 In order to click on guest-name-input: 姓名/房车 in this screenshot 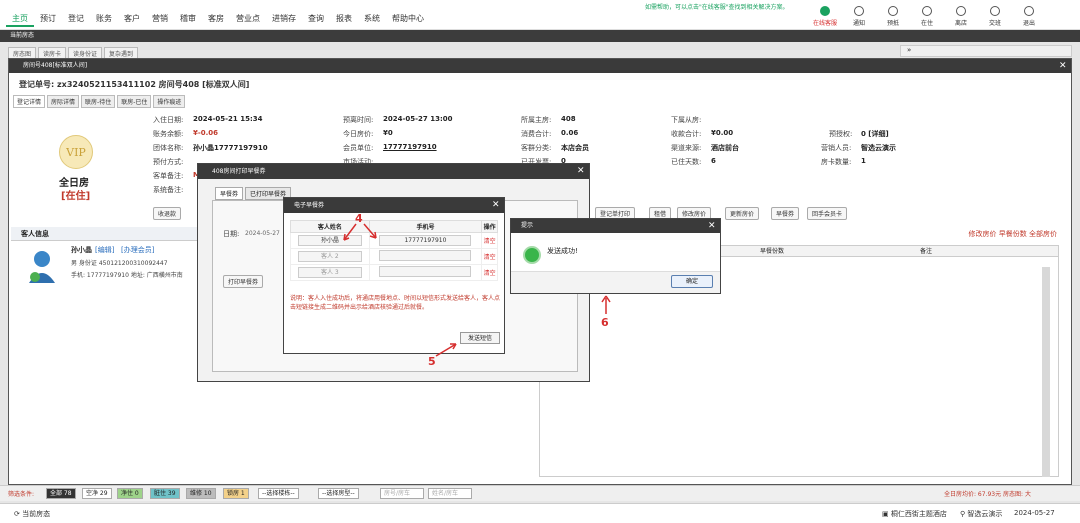, I will do `click(450, 493)`.